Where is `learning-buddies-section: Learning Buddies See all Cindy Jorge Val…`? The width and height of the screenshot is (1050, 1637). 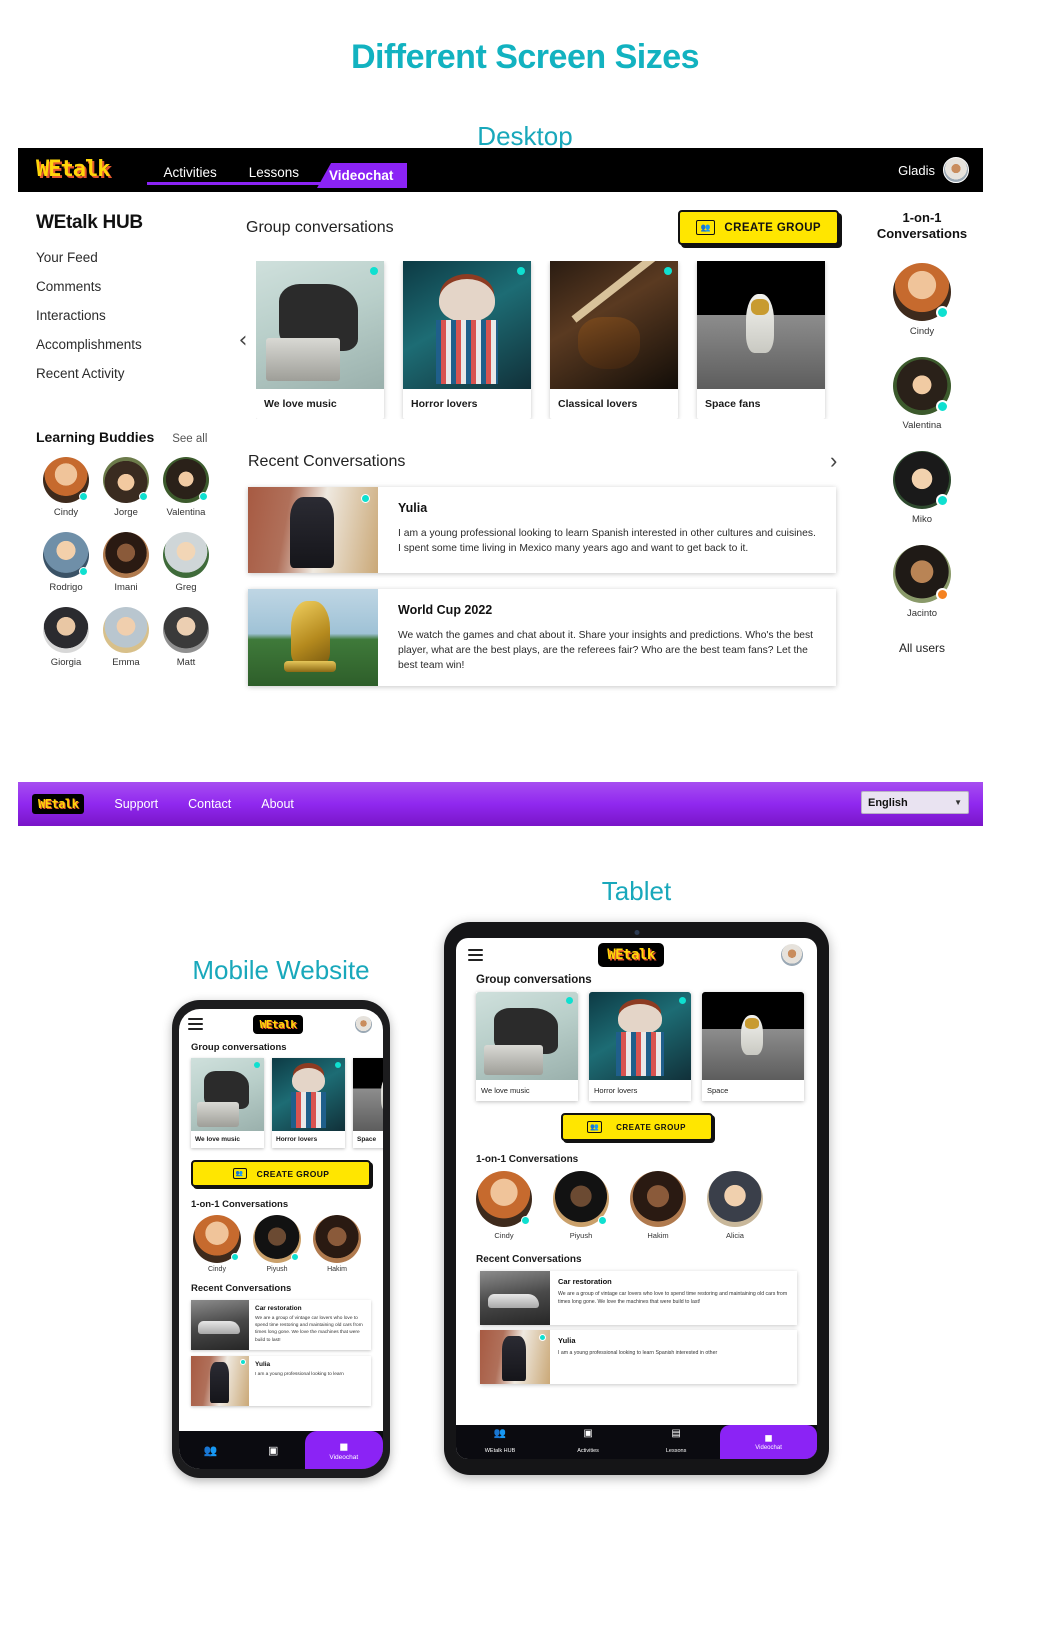
learning-buddies-section: Learning Buddies See all Cindy Jorge Val… is located at coordinates (133, 548).